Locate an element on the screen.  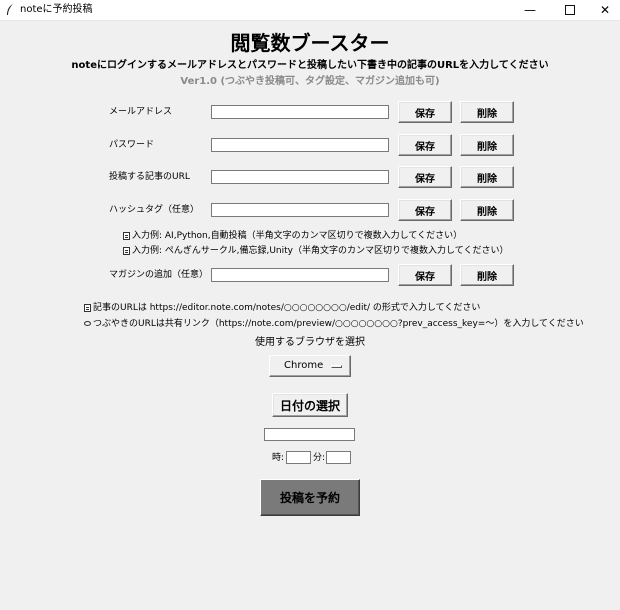
url-delete-button: 削除 is located at coordinates (487, 177).